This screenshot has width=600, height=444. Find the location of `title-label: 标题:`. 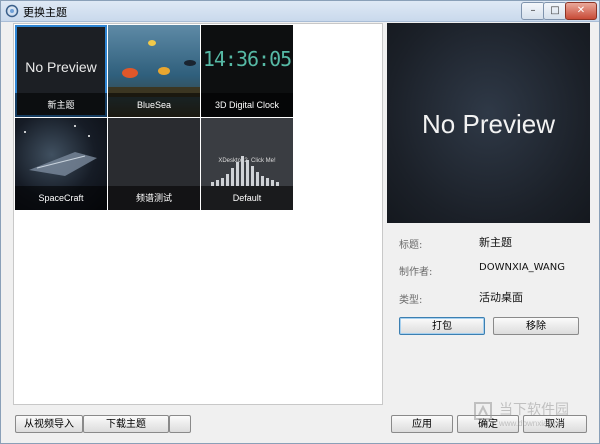

title-label: 标题: is located at coordinates (411, 245).